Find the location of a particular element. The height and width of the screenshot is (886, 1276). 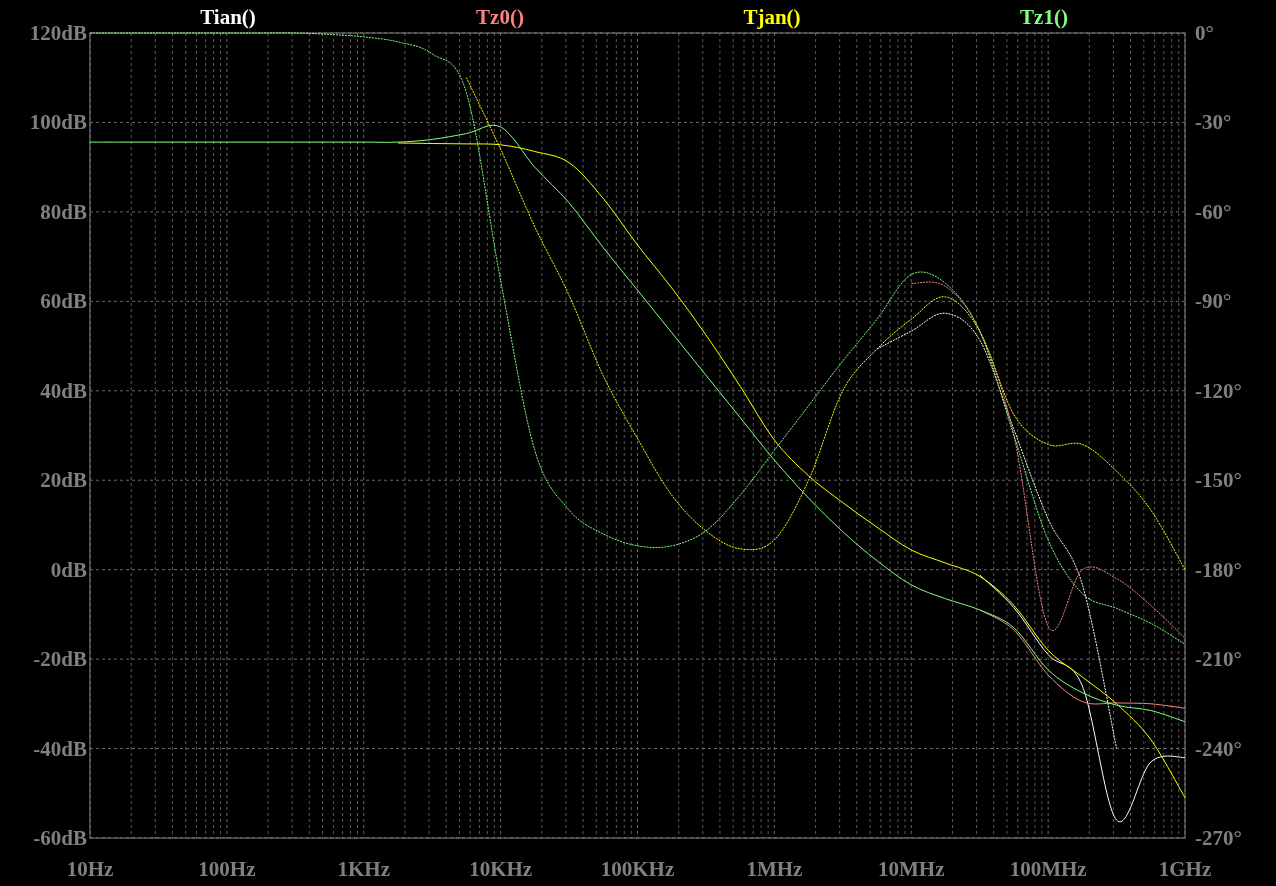

axis-label: 10Hz is located at coordinates (90, 869).